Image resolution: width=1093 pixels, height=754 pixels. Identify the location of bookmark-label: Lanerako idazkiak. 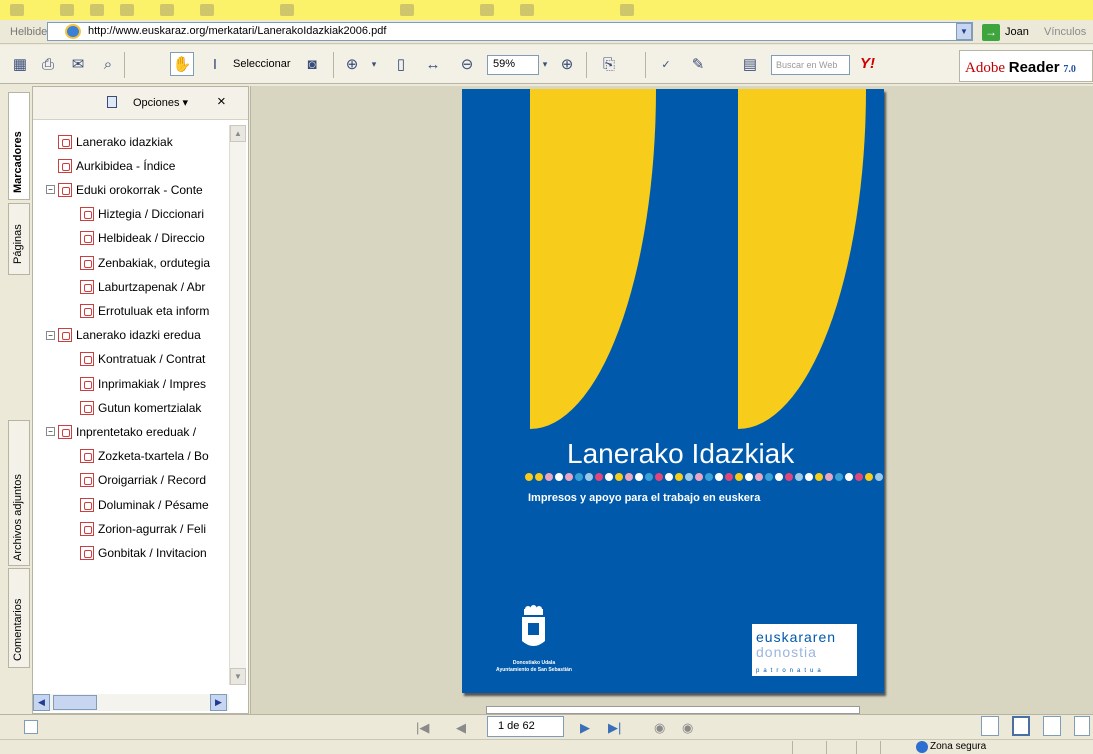
(124, 141).